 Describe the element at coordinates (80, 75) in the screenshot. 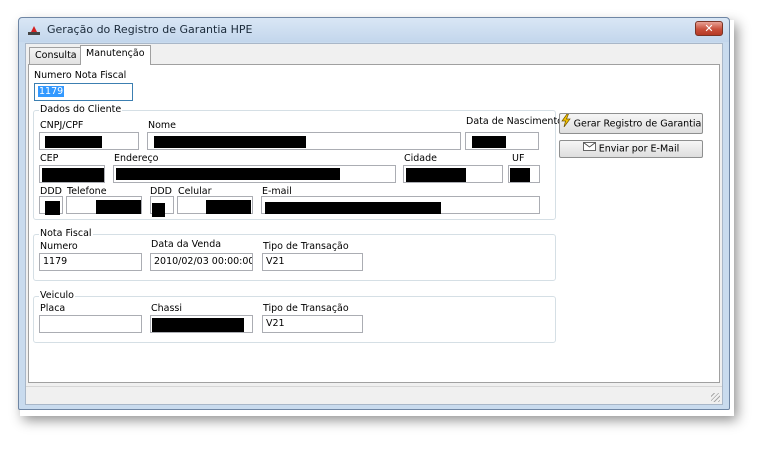

I see `numero-nf-label: Numero Nota Fiscal` at that location.